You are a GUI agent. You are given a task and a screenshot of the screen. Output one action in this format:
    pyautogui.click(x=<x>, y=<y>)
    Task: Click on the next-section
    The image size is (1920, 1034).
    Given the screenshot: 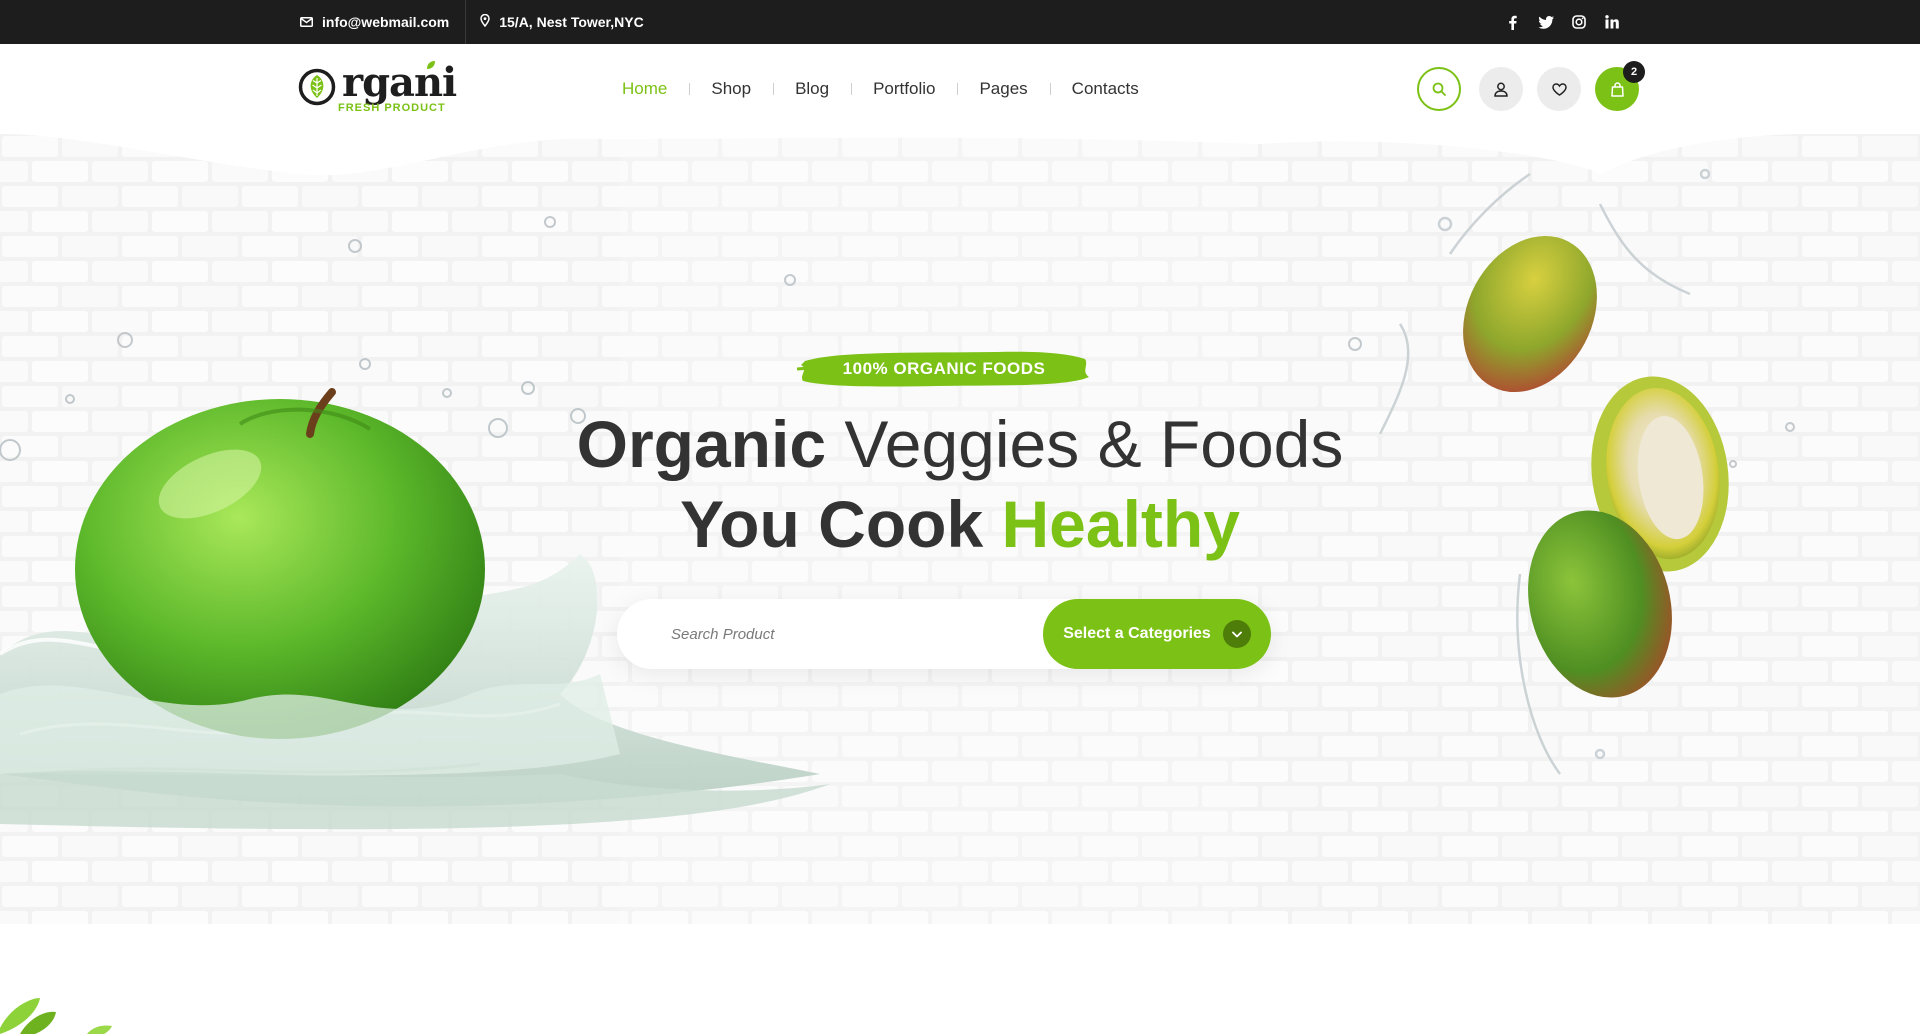 What is the action you would take?
    pyautogui.click(x=960, y=979)
    